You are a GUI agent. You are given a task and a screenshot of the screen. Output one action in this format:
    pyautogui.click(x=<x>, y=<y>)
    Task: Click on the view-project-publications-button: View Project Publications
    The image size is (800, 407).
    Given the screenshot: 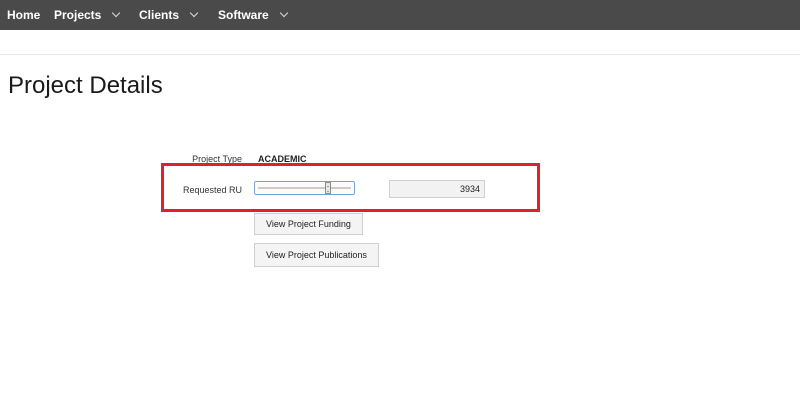 What is the action you would take?
    pyautogui.click(x=316, y=255)
    